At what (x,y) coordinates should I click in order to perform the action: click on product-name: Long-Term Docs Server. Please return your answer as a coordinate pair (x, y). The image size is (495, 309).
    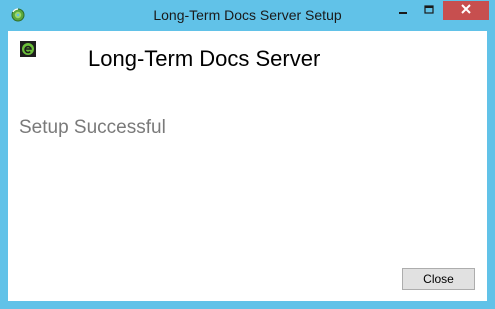
    Looking at the image, I should click on (204, 58).